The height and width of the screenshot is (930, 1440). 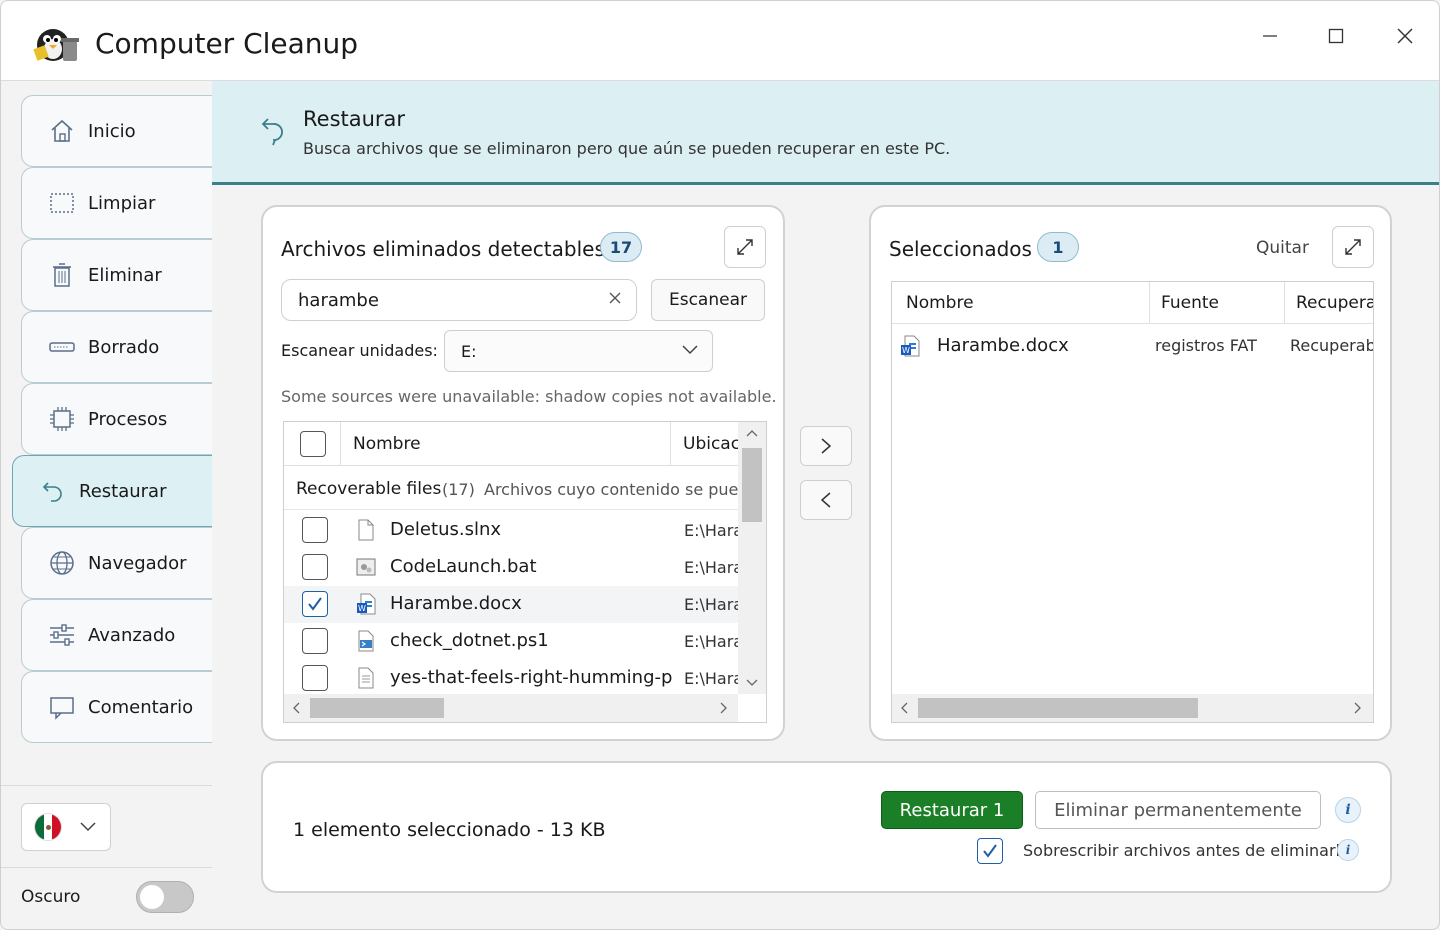 I want to click on table-row: W Harambe.docx registros FAT Recuperab, so click(x=1132, y=347).